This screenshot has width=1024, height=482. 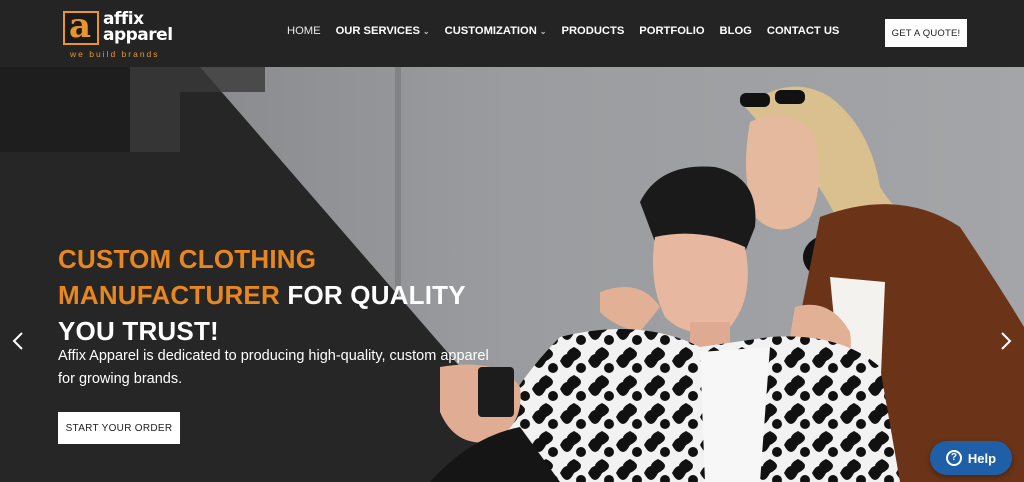 What do you see at coordinates (953, 458) in the screenshot?
I see `question-circle-icon: ?` at bounding box center [953, 458].